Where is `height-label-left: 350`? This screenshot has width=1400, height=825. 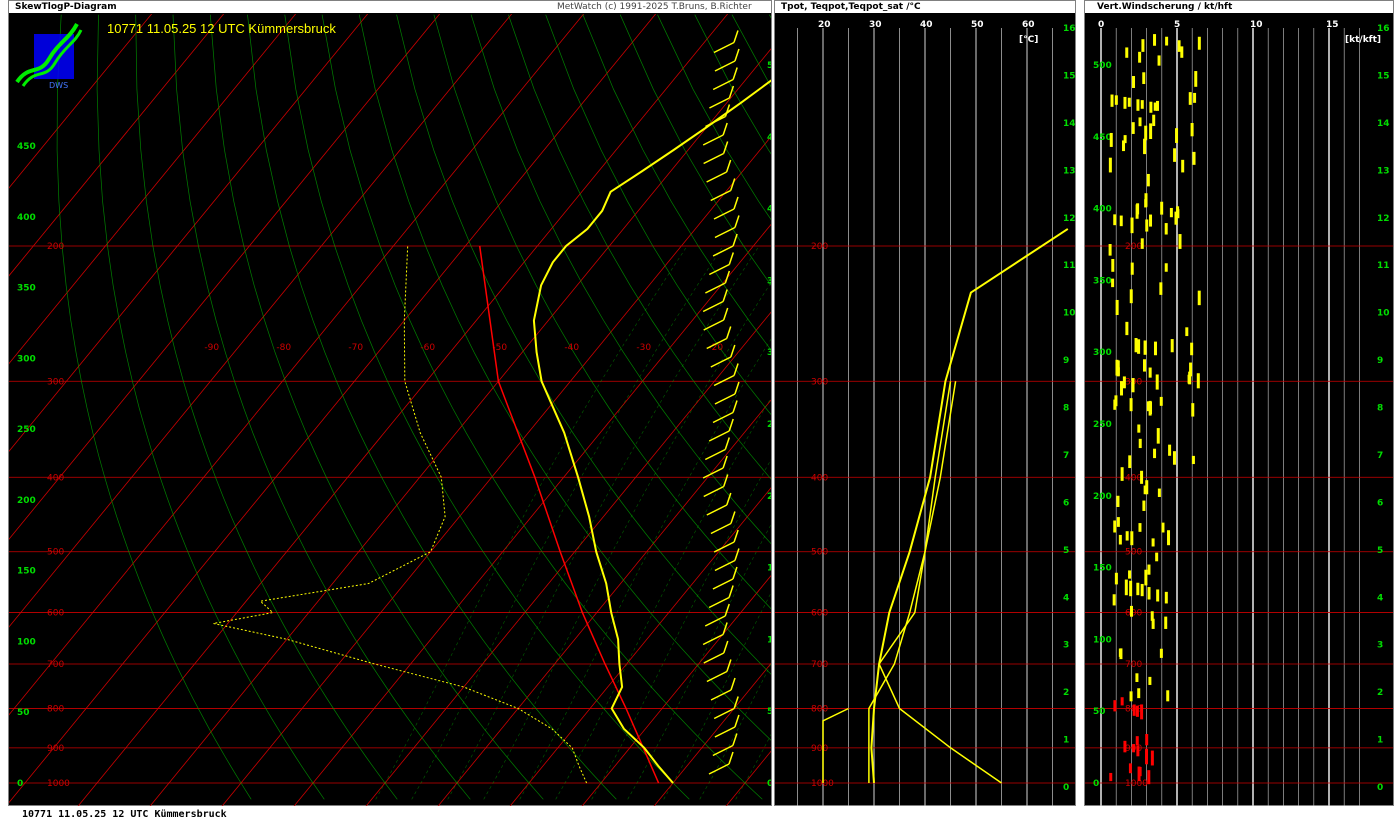 height-label-left: 350 is located at coordinates (26, 289).